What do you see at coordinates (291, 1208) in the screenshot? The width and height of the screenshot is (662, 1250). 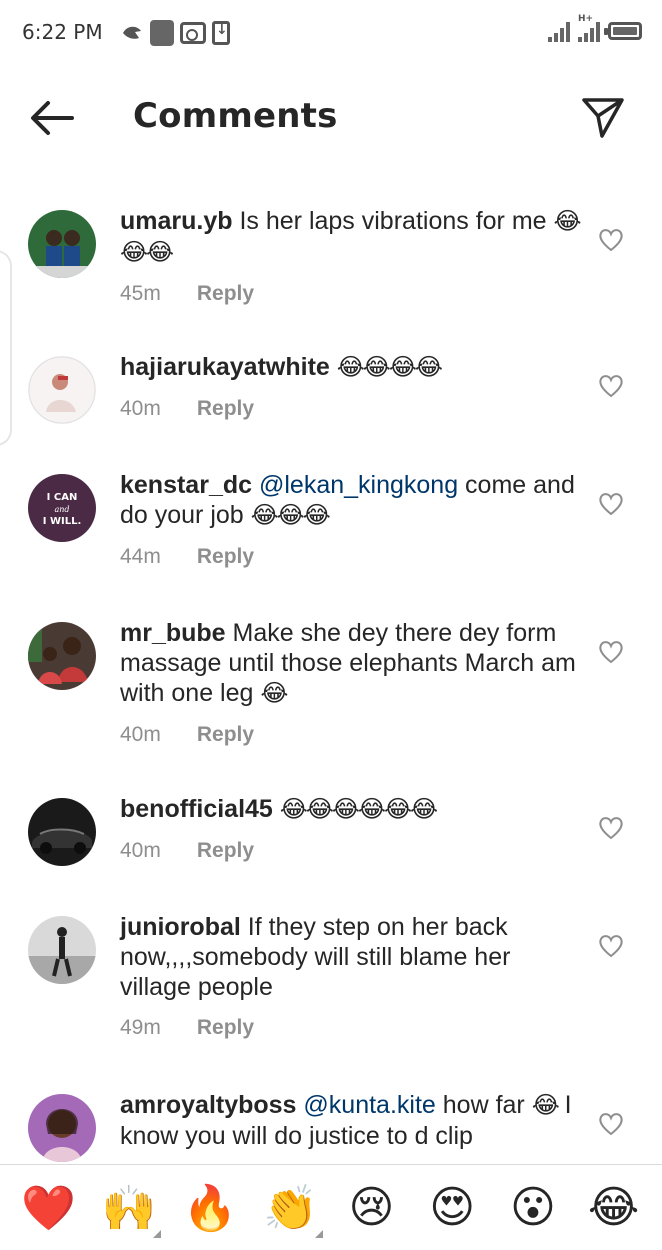 I see `clapping-hands-icon: 👏` at bounding box center [291, 1208].